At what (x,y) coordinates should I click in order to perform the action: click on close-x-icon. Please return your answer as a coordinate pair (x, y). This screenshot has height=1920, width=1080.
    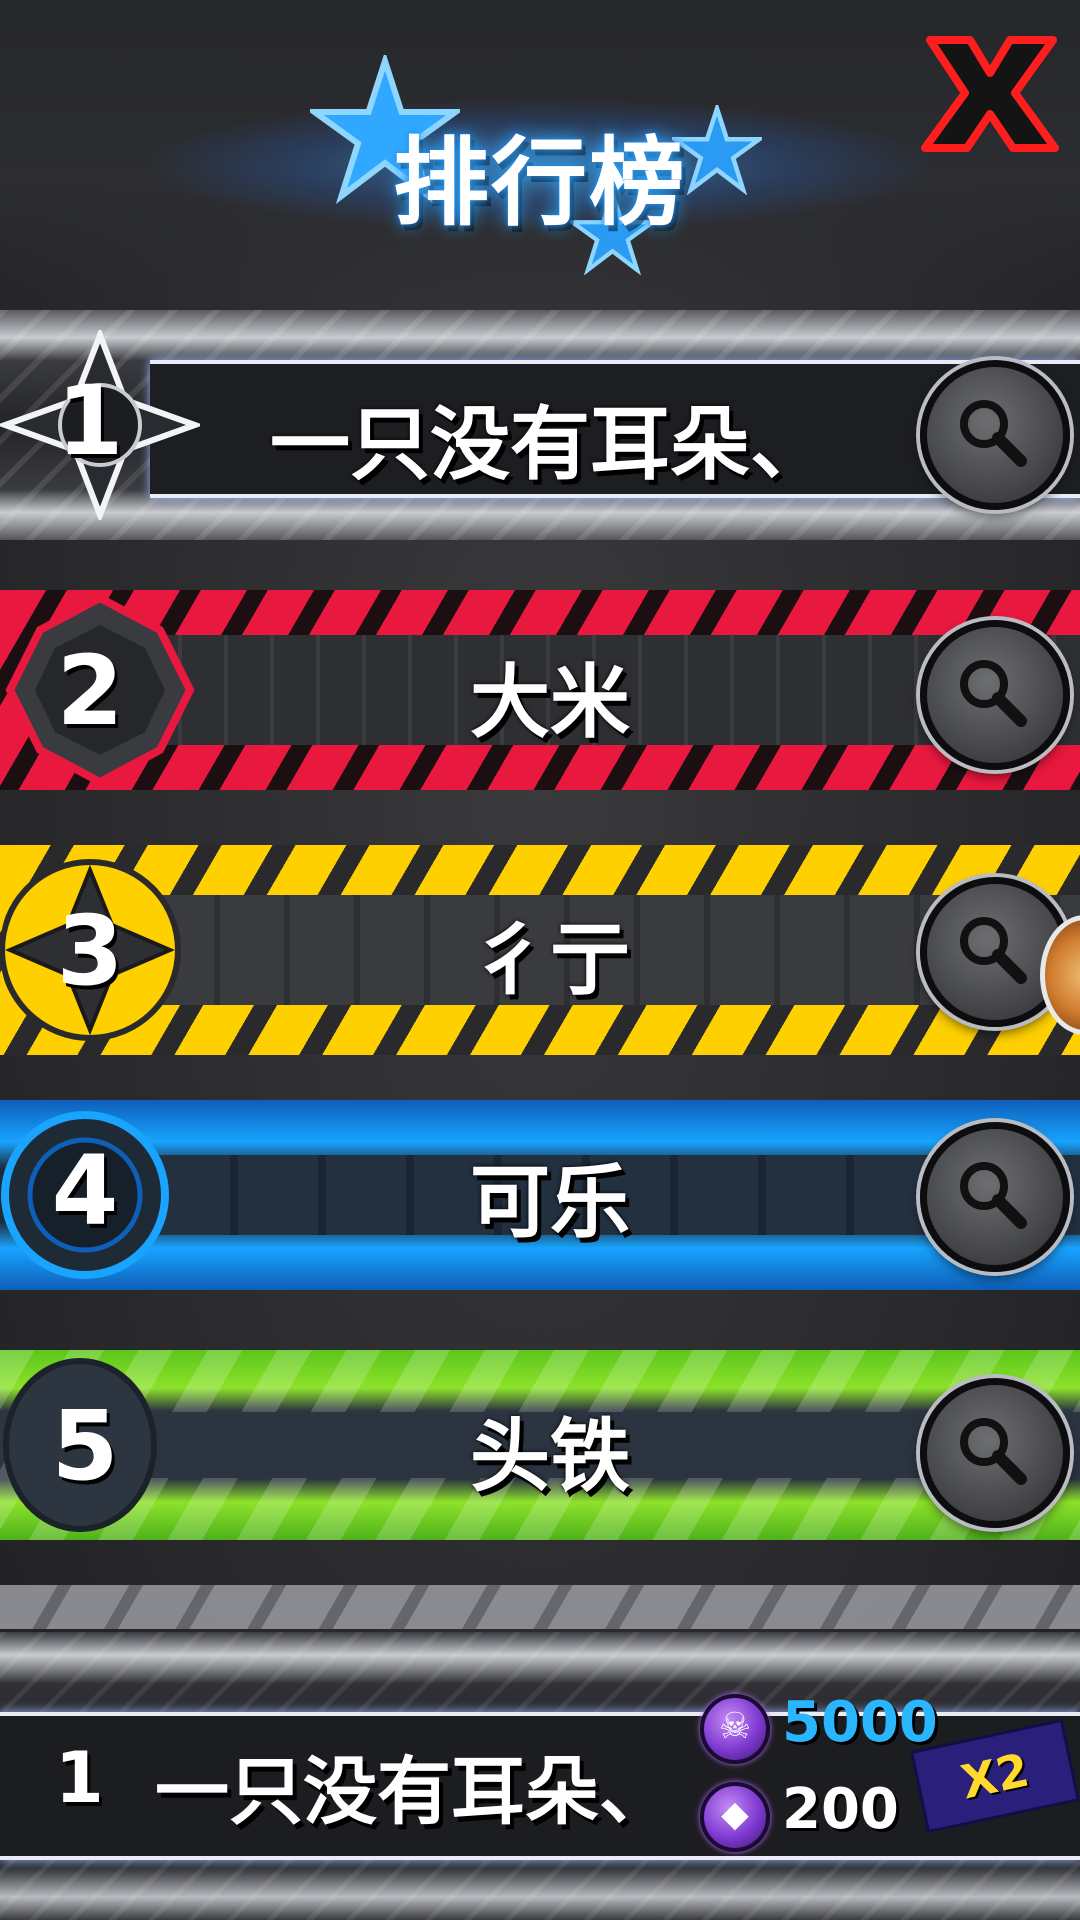
    Looking at the image, I should click on (990, 94).